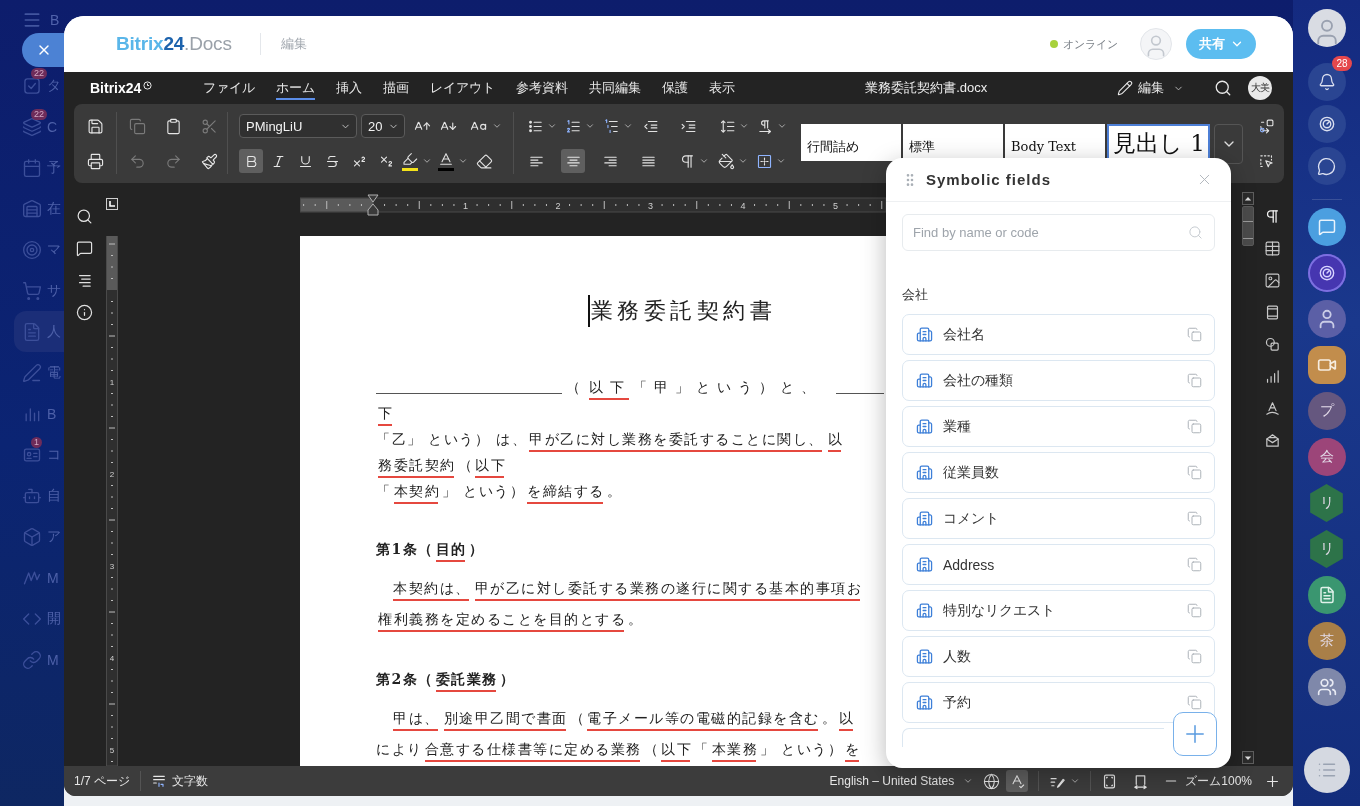 The width and height of the screenshot is (1360, 806). What do you see at coordinates (39, 114) in the screenshot?
I see `count-badge: 22` at bounding box center [39, 114].